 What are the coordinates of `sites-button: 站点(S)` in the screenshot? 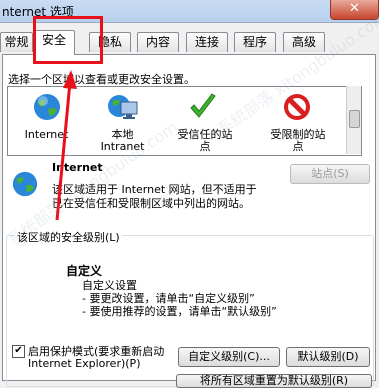 It's located at (330, 174).